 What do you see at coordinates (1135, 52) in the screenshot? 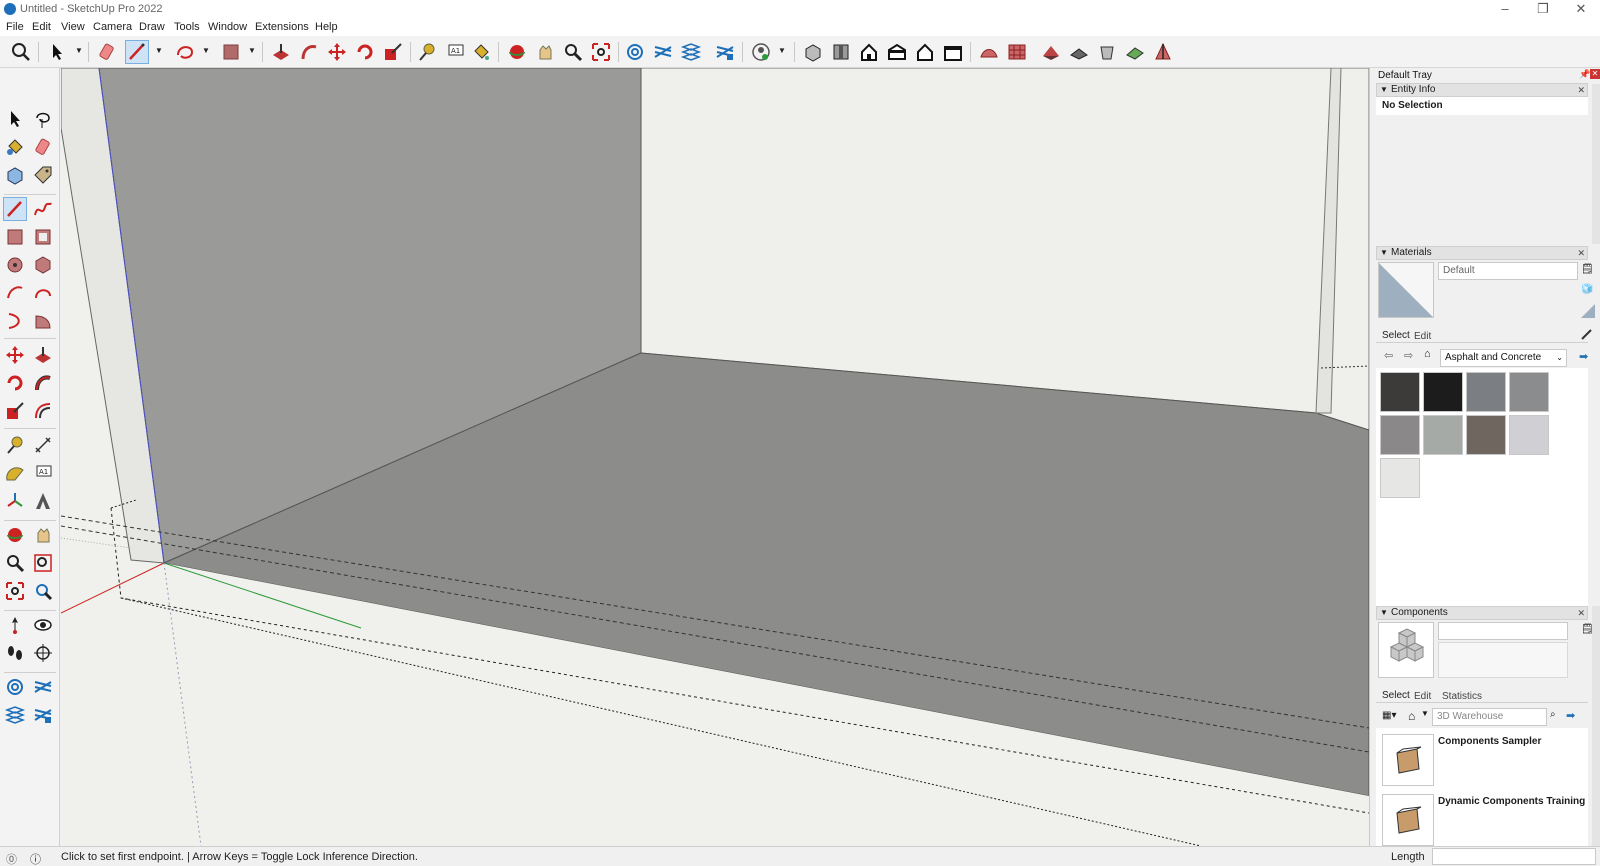
I see `add-detail-icon` at bounding box center [1135, 52].